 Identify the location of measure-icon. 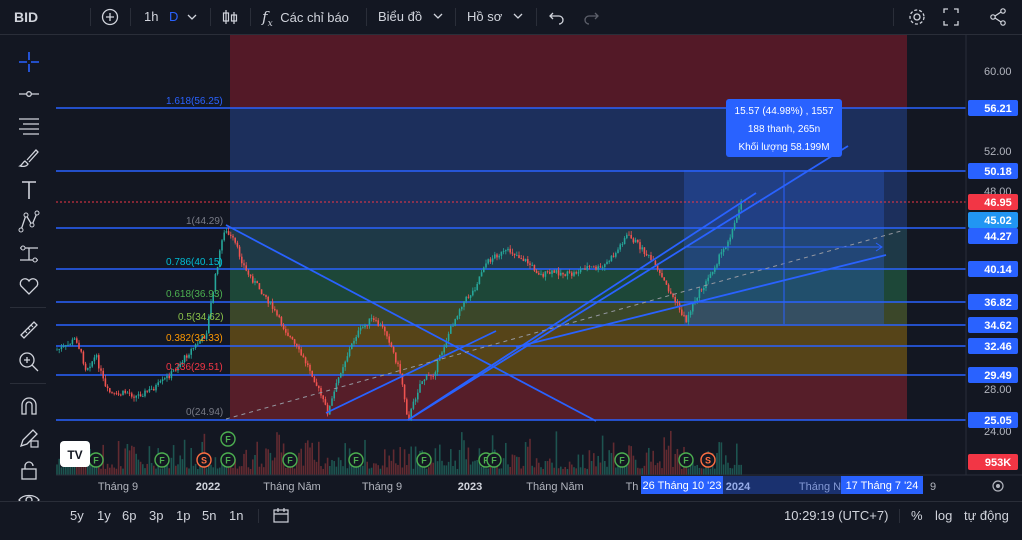
(29, 254).